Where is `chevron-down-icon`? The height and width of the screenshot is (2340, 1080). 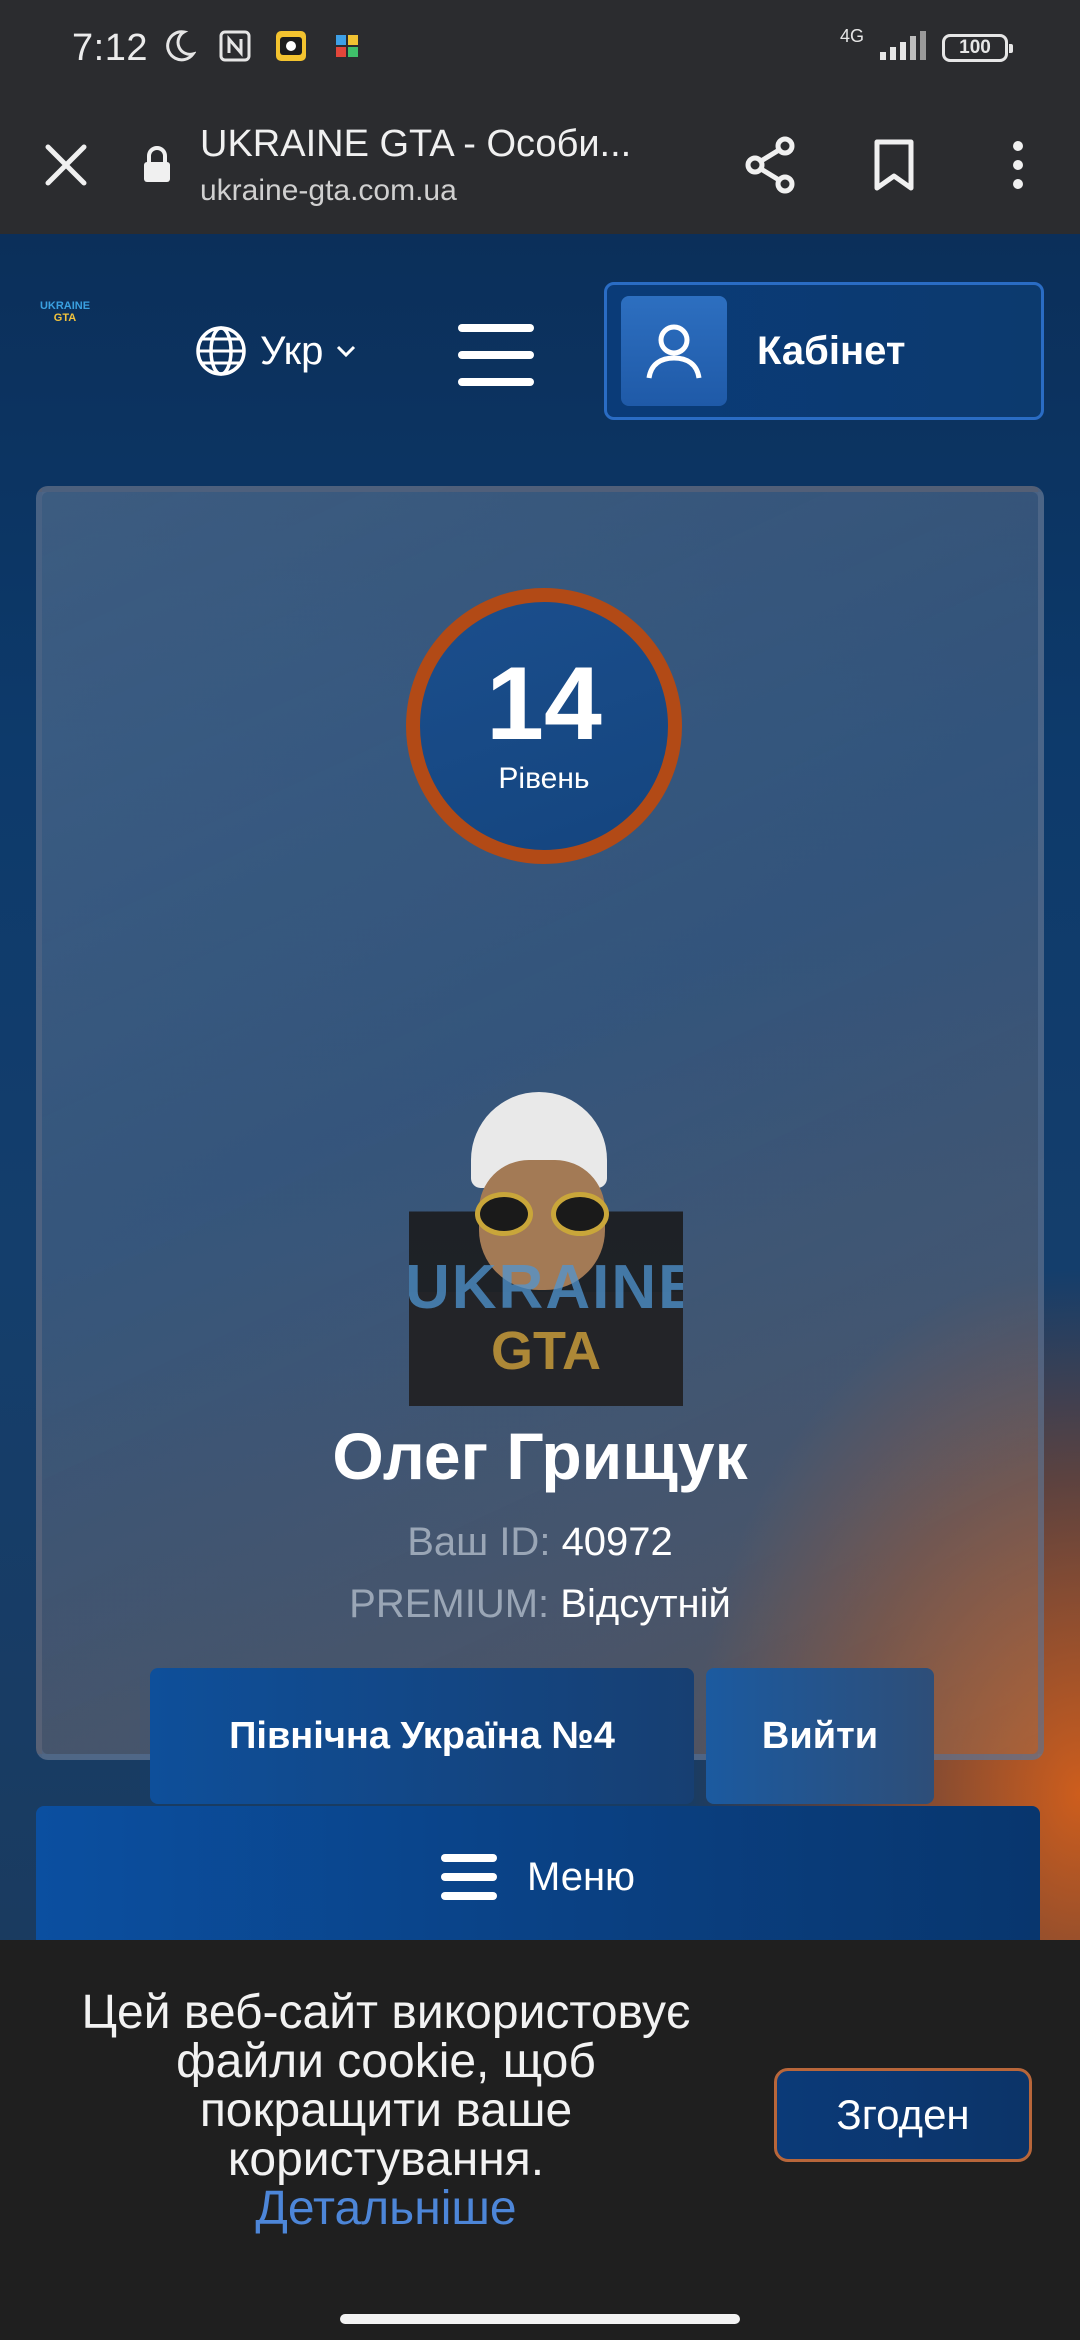 chevron-down-icon is located at coordinates (346, 351).